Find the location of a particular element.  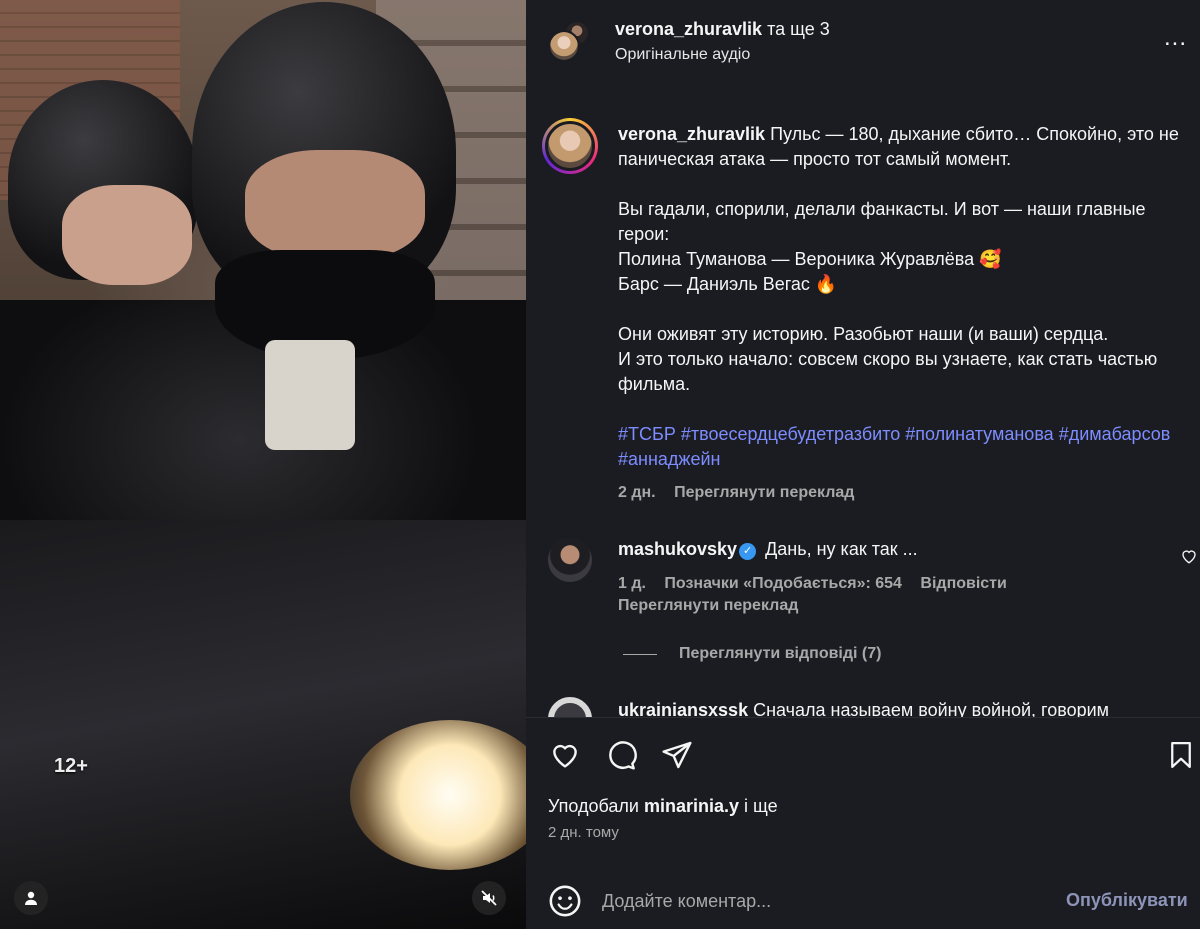

comment-username: ukrainiansxssk is located at coordinates (683, 708).